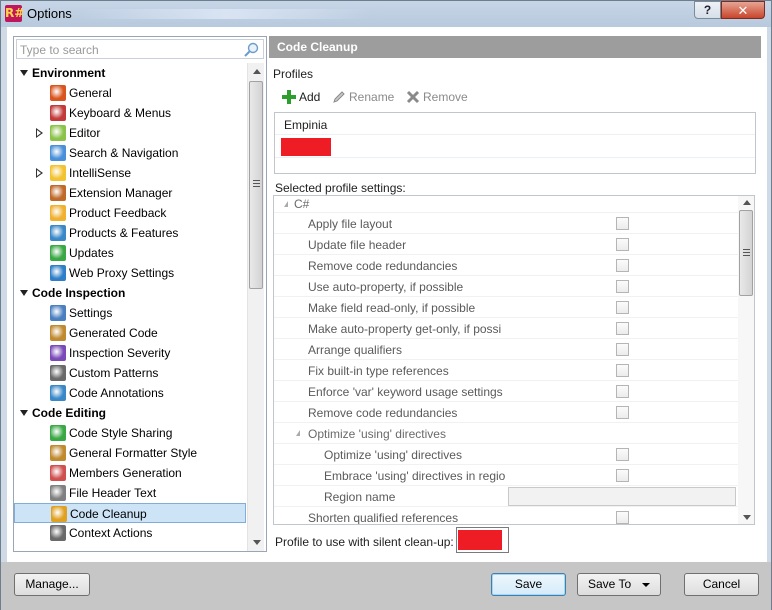  Describe the element at coordinates (619, 584) in the screenshot. I see `save-to-button: Save To` at that location.